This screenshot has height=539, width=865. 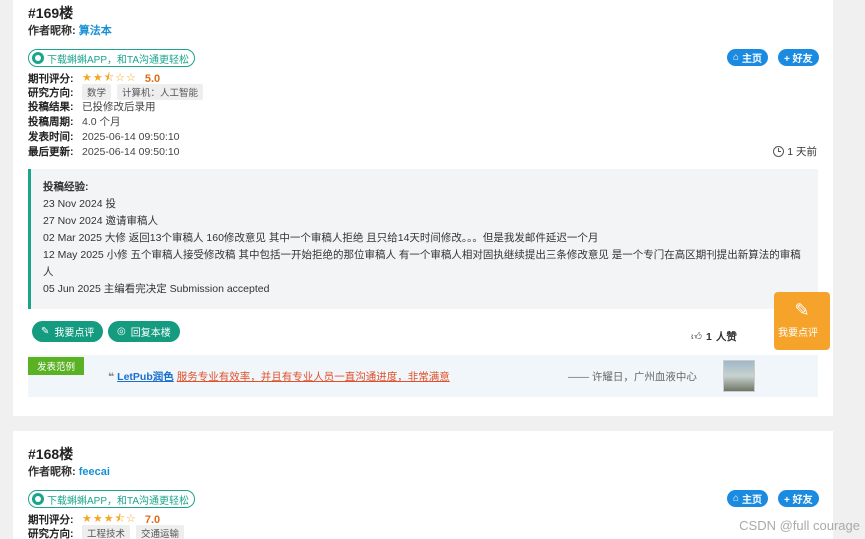 I want to click on watermark: CSDN @full courage, so click(x=799, y=525).